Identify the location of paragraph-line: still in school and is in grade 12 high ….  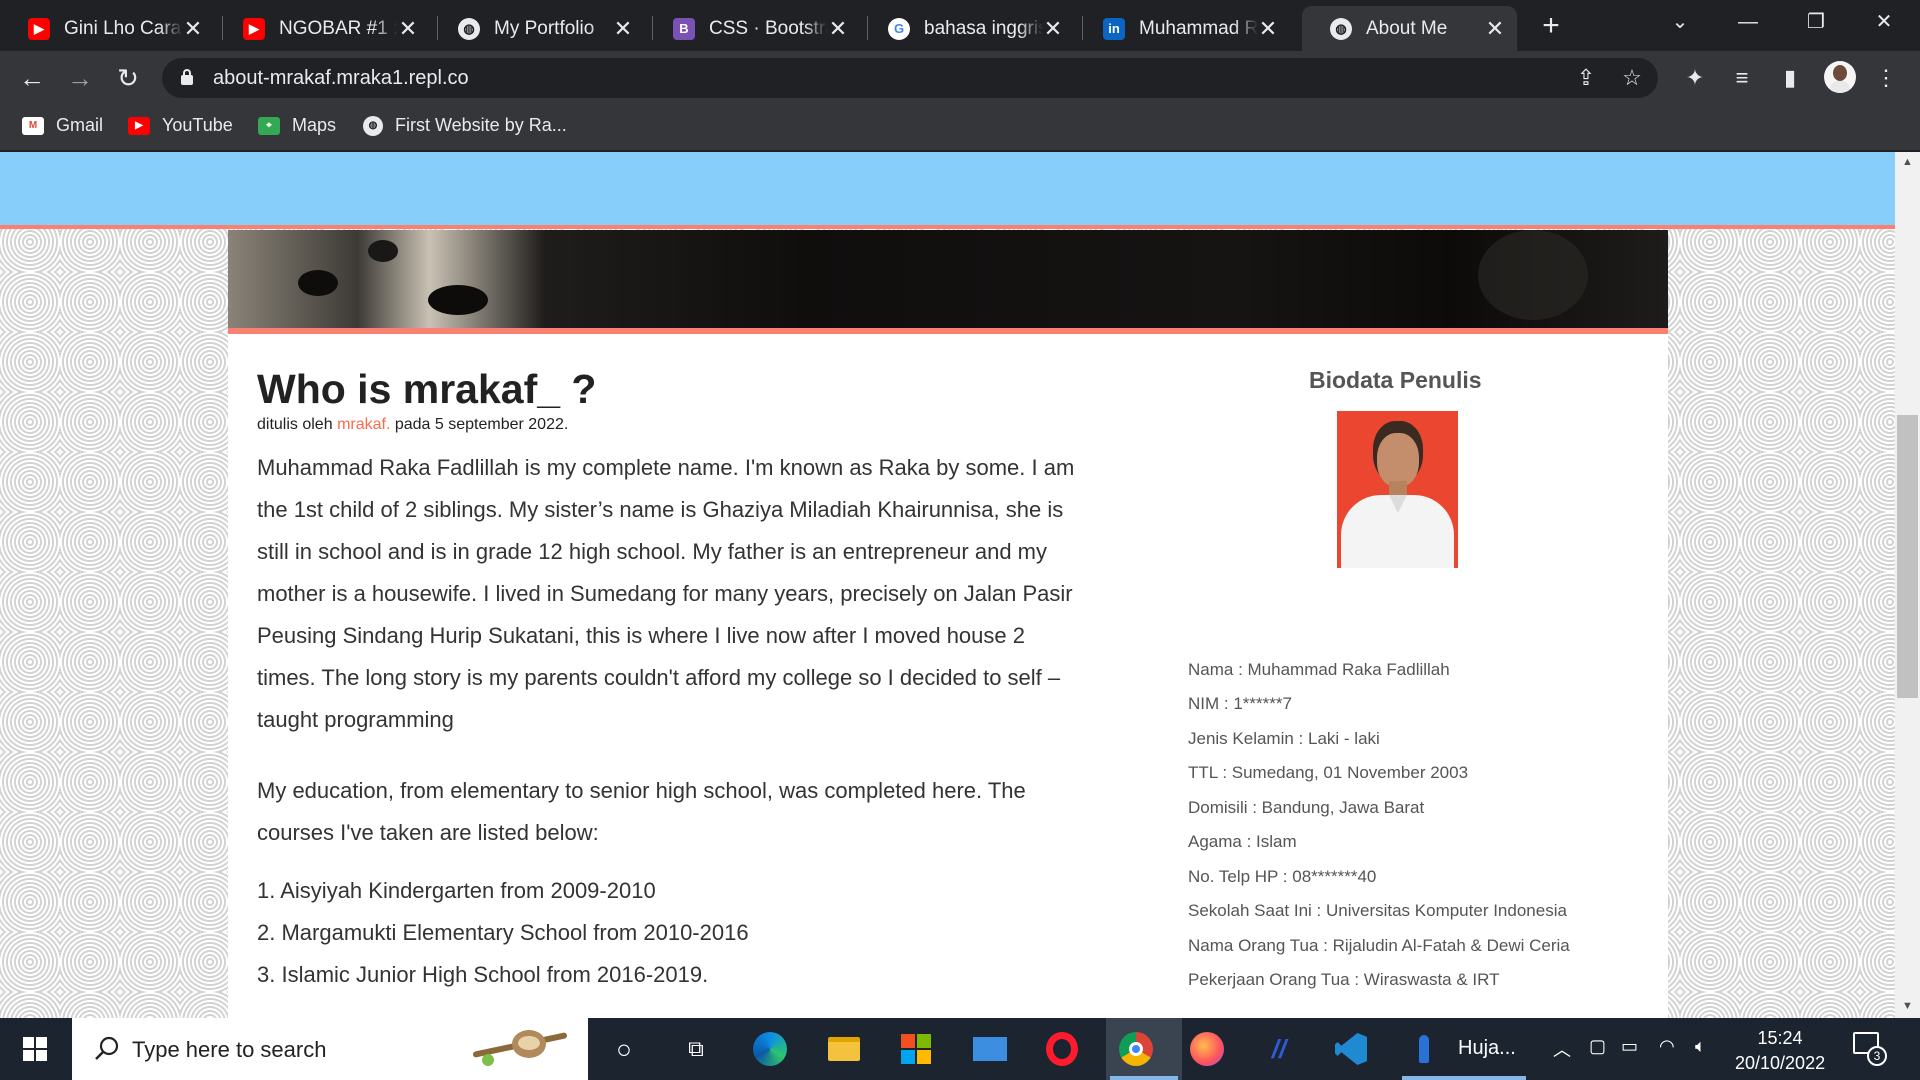
(652, 551).